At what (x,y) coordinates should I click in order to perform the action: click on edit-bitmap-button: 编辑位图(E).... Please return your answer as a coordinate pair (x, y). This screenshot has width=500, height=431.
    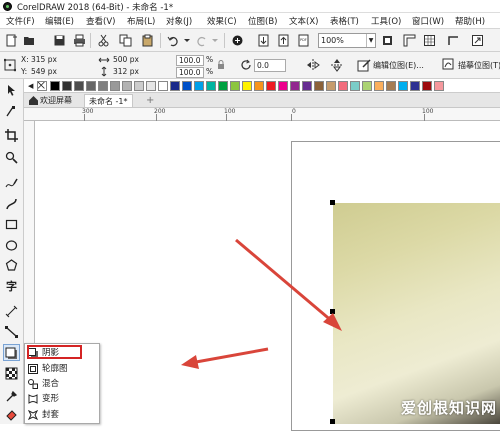
    Looking at the image, I should click on (398, 65).